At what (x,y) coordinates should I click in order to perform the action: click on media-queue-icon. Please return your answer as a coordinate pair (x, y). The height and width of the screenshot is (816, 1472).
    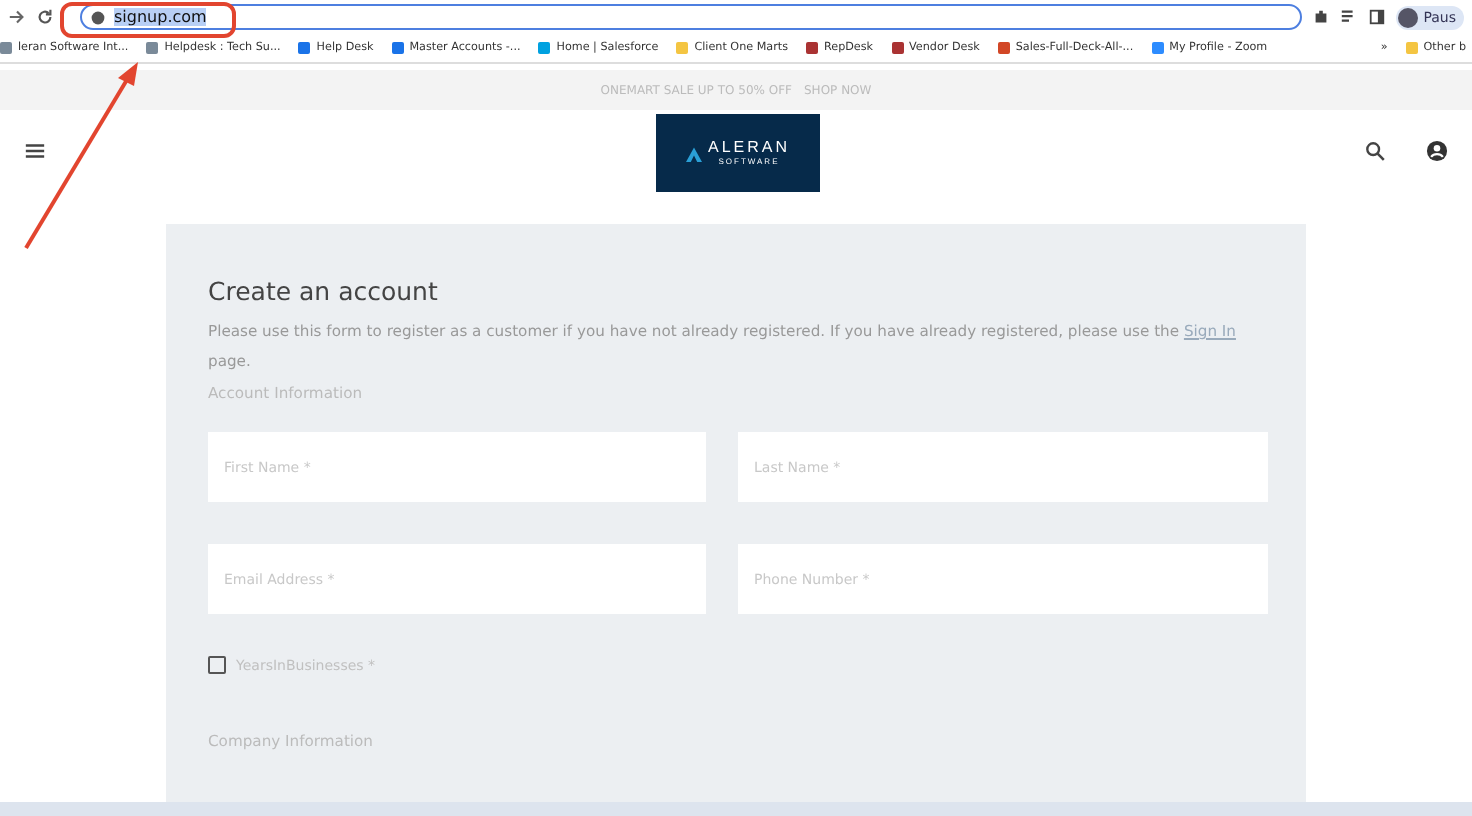
    Looking at the image, I should click on (1348, 17).